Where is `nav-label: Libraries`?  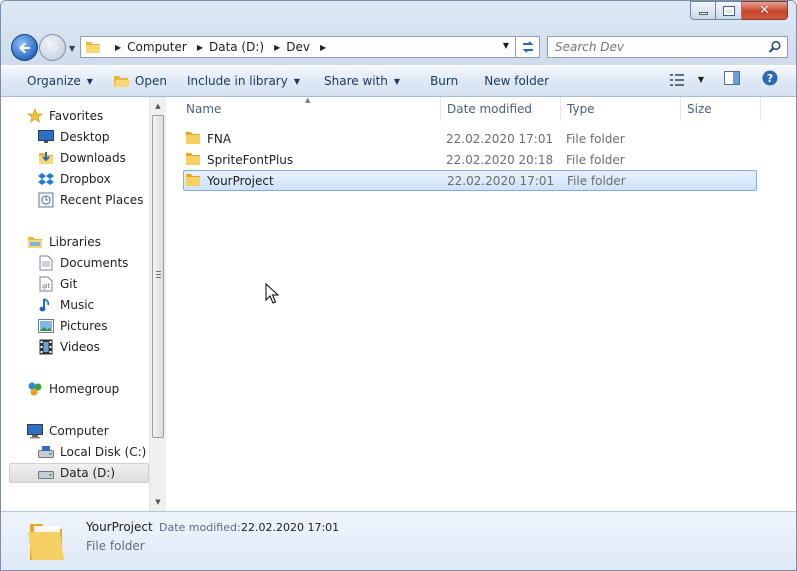
nav-label: Libraries is located at coordinates (75, 242).